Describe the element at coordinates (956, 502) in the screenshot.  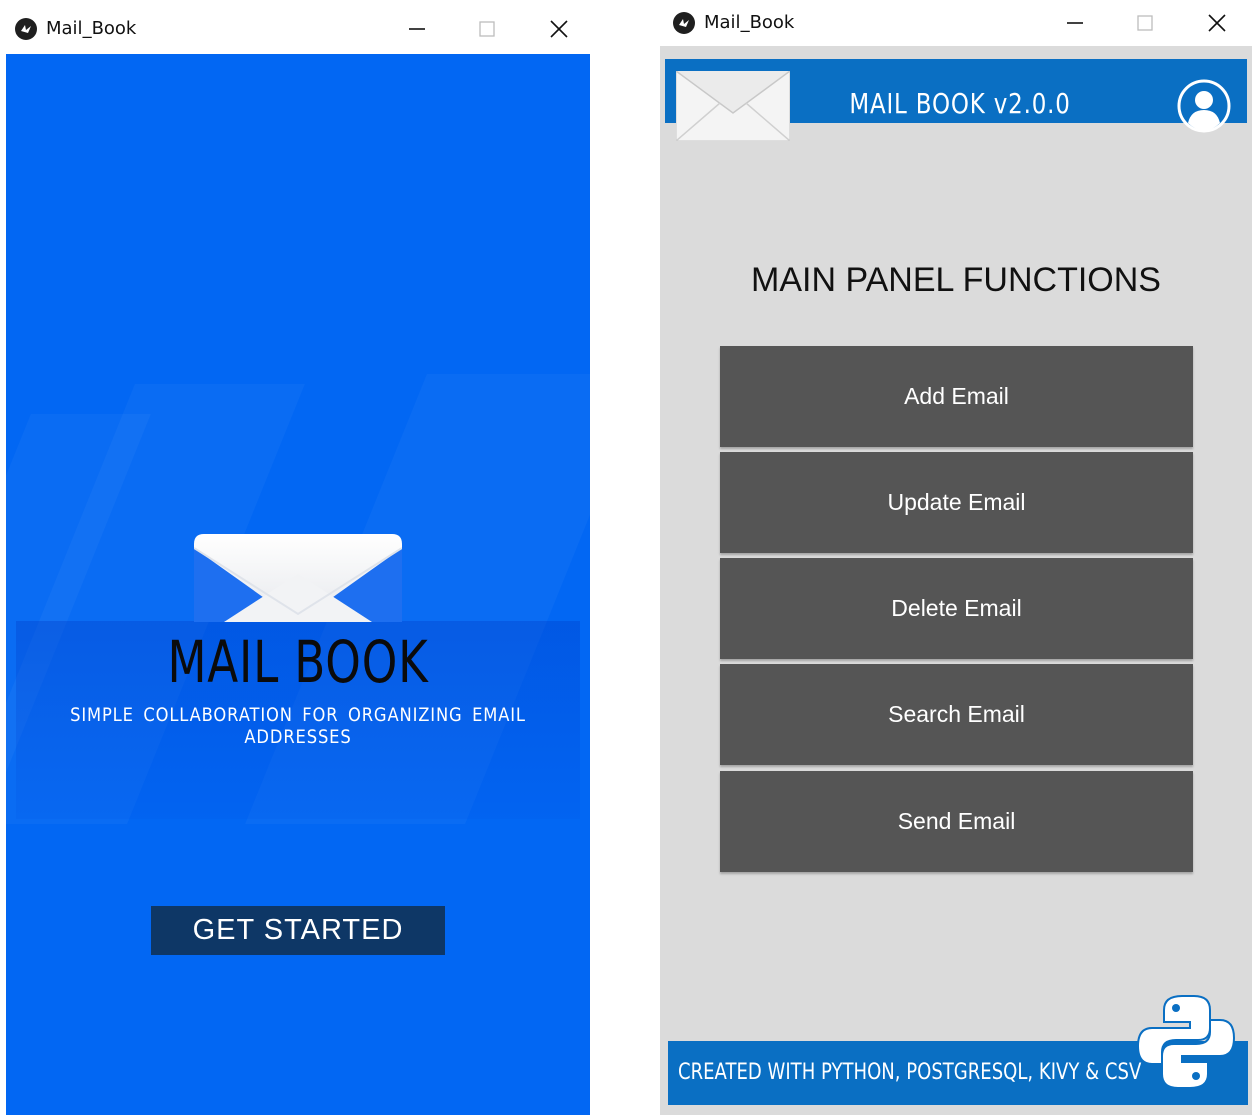
I see `update-email-button: Update Email` at that location.